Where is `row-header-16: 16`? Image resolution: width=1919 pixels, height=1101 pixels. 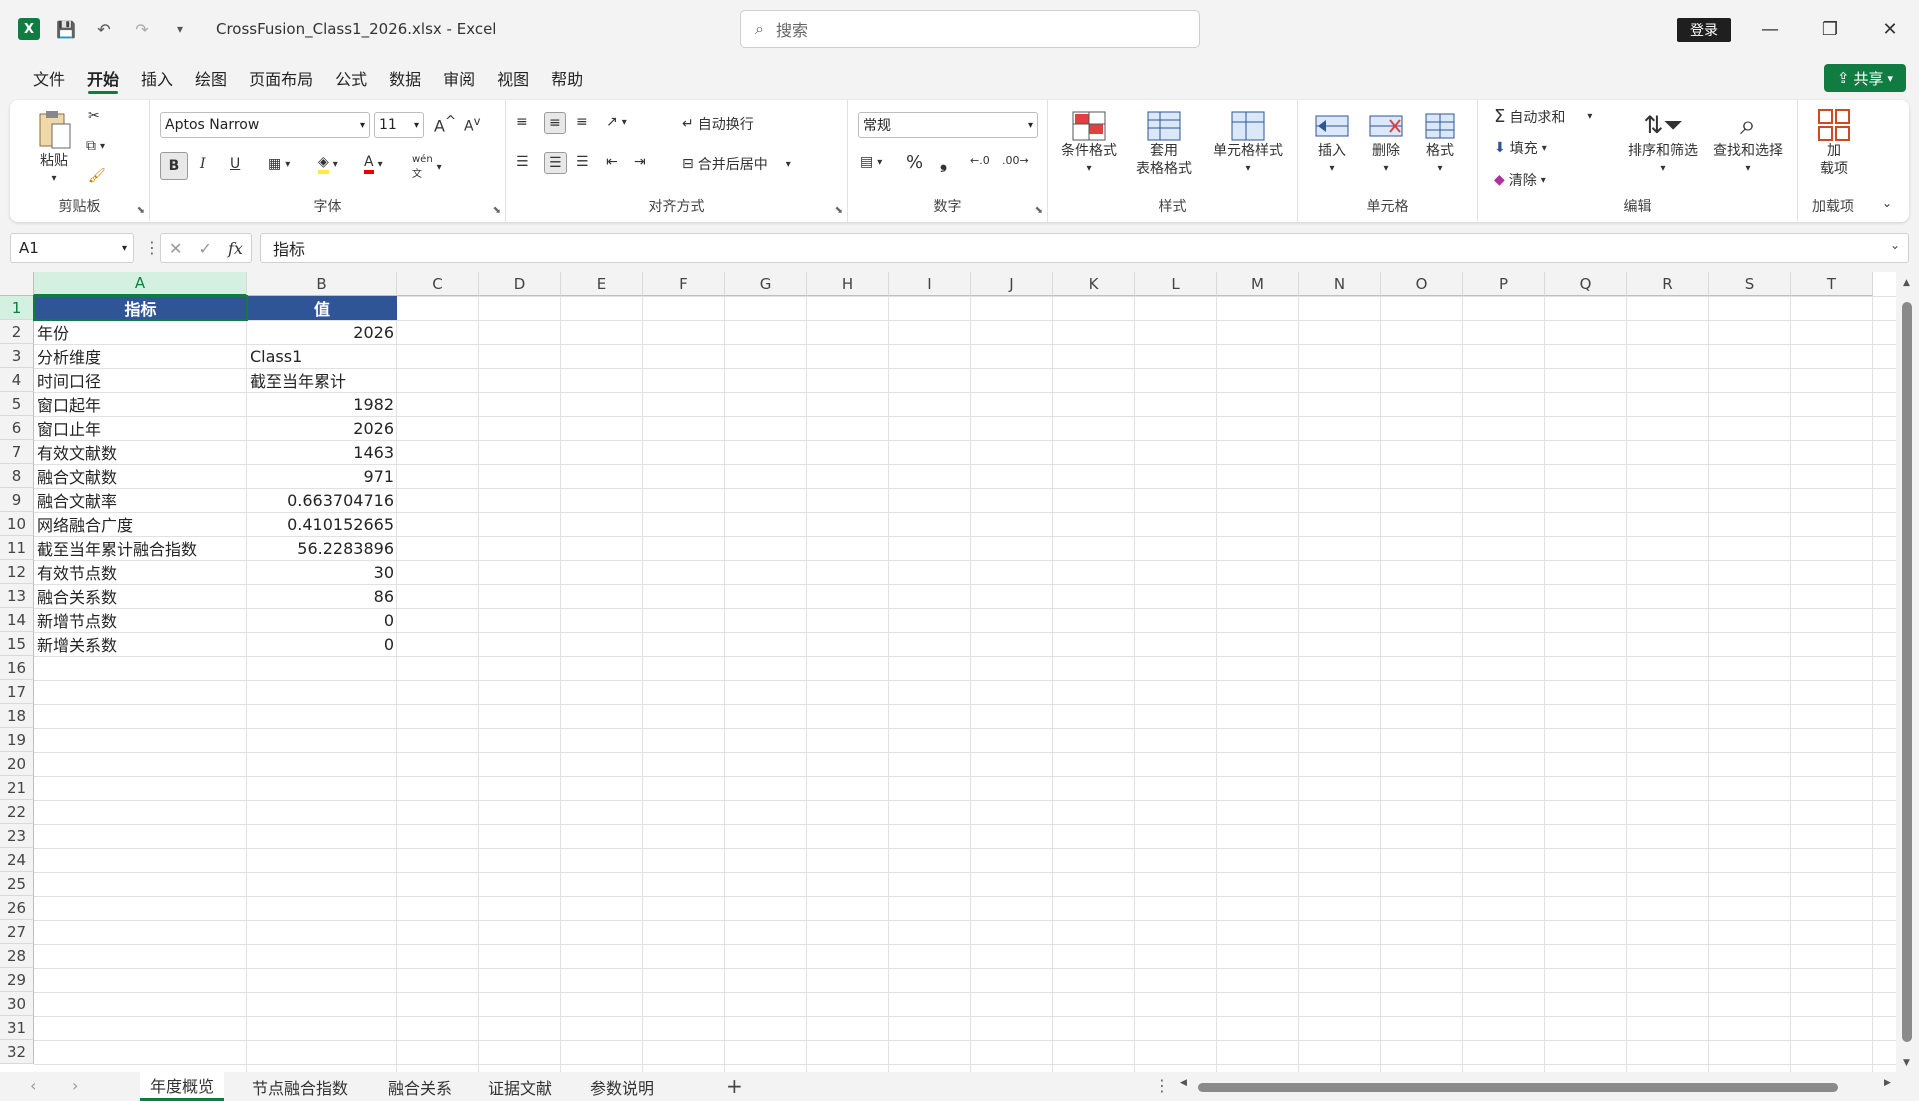
row-header-16: 16 is located at coordinates (17, 668).